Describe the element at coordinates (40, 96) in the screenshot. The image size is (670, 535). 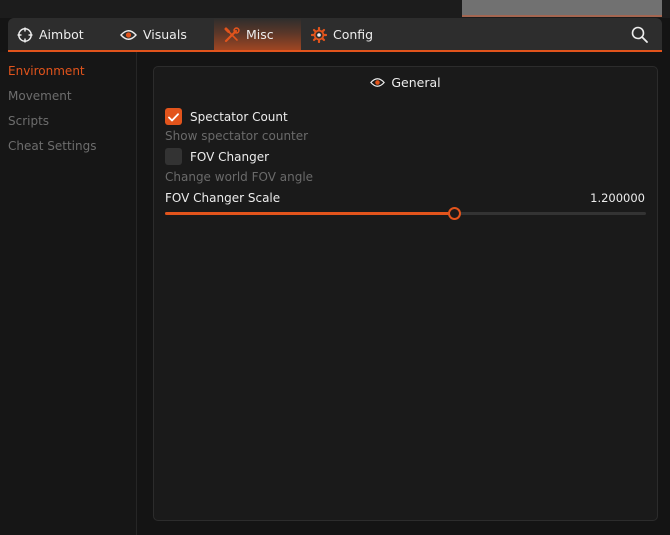
I see `sidebar-item-movement: Movement` at that location.